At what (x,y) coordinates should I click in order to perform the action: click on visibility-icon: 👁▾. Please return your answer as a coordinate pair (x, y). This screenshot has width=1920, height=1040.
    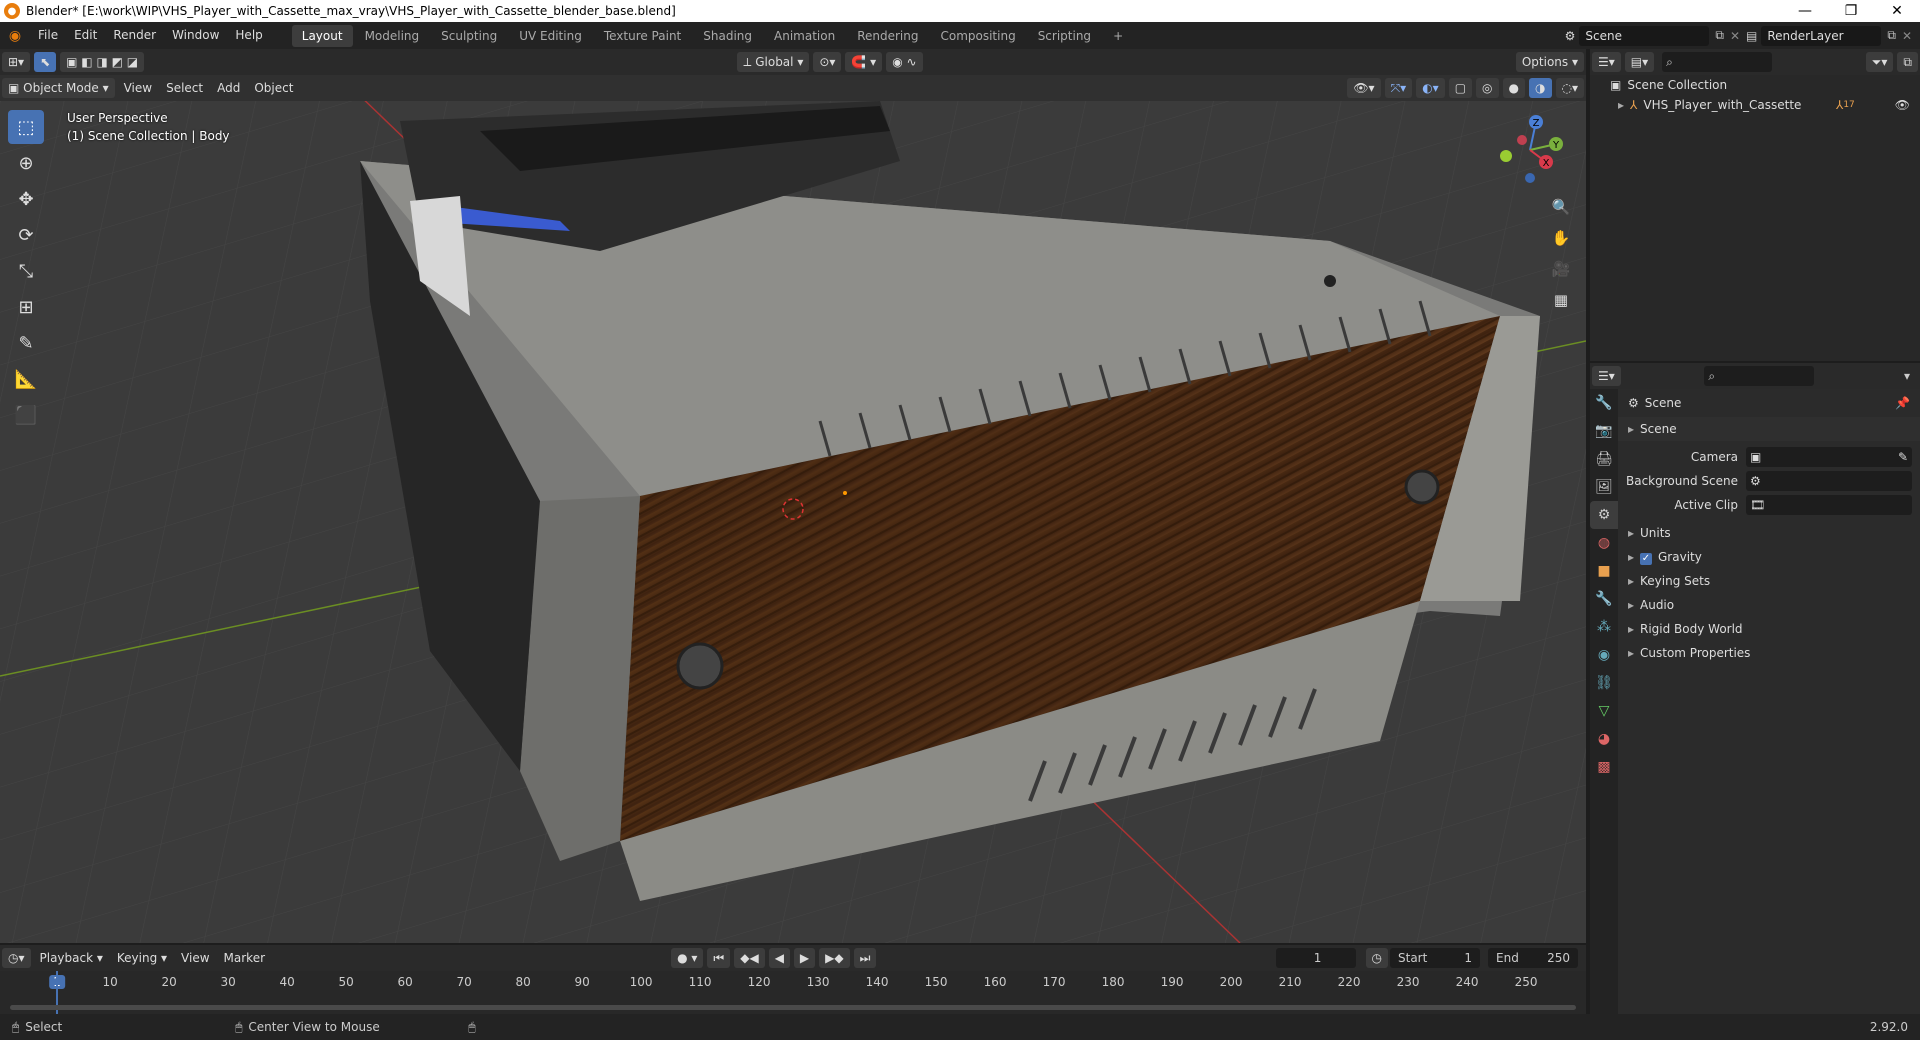
    Looking at the image, I should click on (1364, 88).